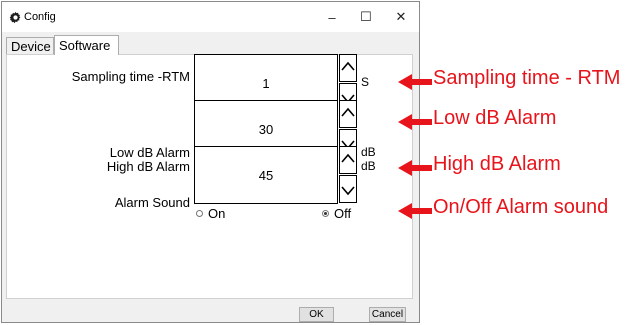 The width and height of the screenshot is (635, 325). I want to click on annotation-high-db-text: High dB Alarm, so click(497, 164).